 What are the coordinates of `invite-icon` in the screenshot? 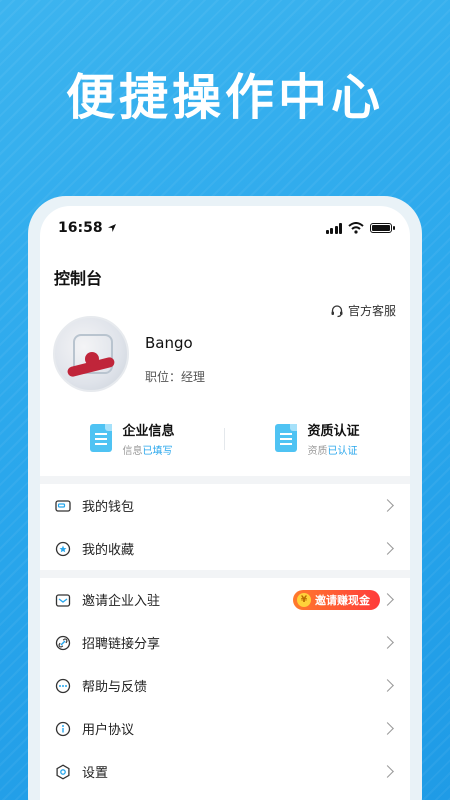 It's located at (63, 600).